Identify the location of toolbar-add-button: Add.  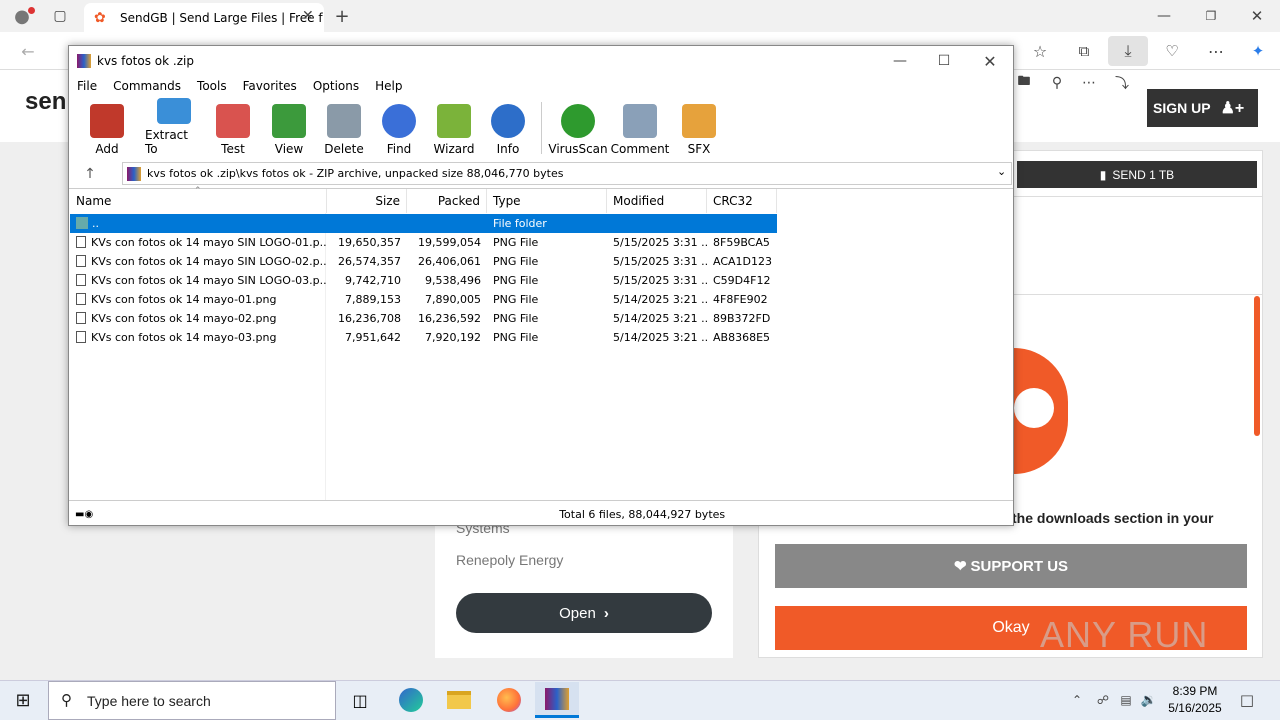
(107, 127).